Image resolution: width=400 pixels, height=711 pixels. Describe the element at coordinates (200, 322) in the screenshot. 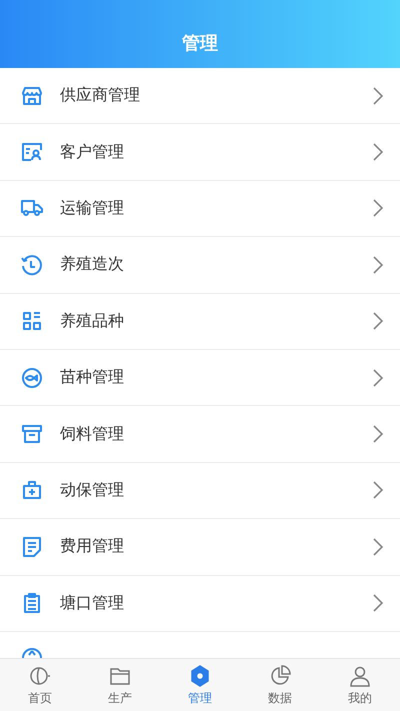

I see `menu-item: 养殖品种` at that location.